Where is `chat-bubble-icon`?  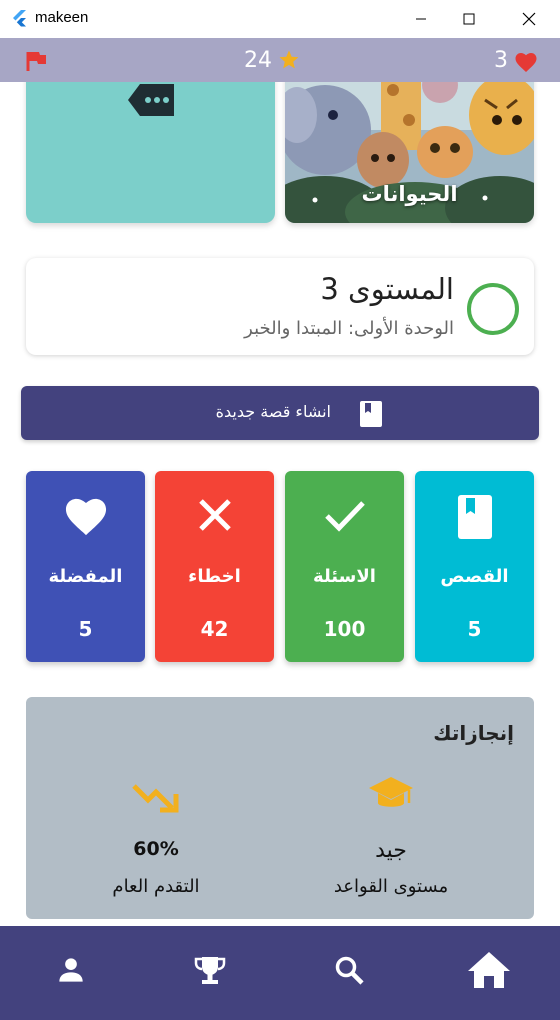
chat-bubble-icon is located at coordinates (151, 100).